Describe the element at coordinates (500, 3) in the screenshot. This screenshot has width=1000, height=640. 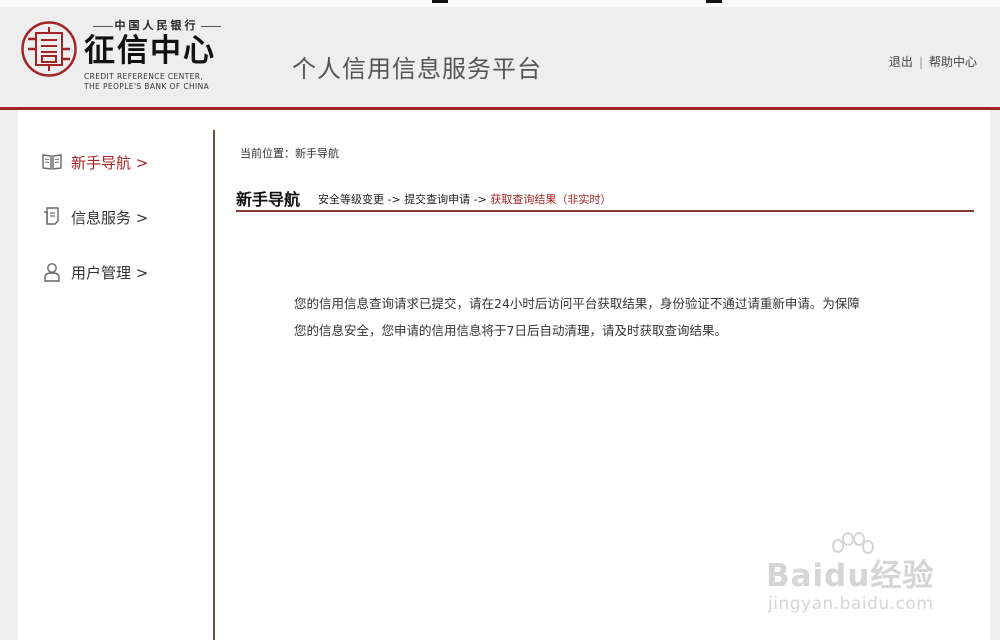
I see `top-strip` at that location.